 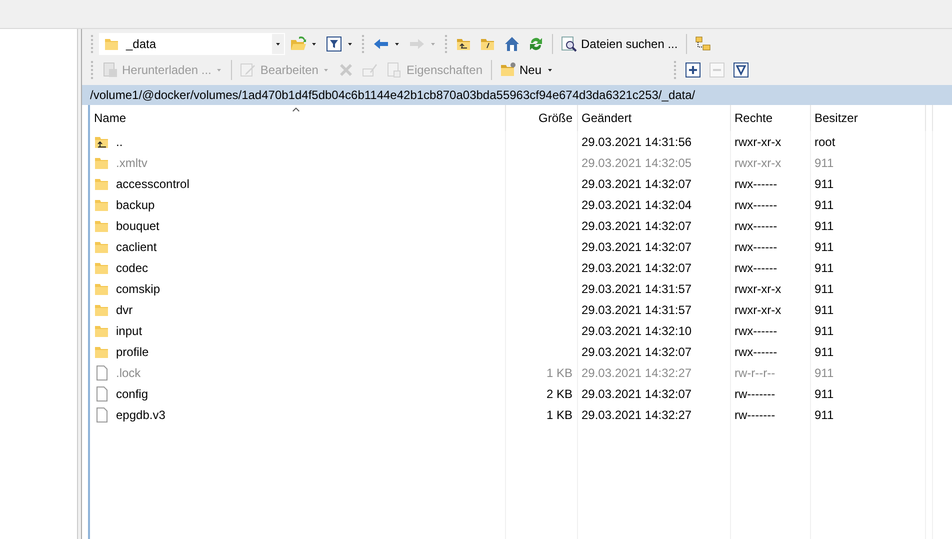 What do you see at coordinates (702, 44) in the screenshot?
I see `folder-tree-icon` at bounding box center [702, 44].